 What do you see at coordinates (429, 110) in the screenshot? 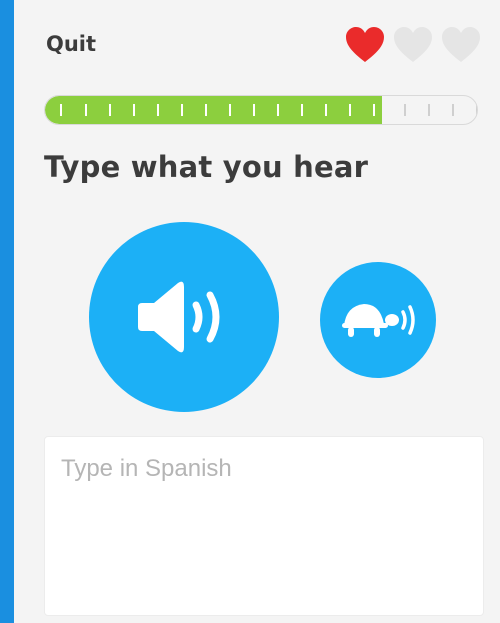
I see `progress-remaining-ticks` at bounding box center [429, 110].